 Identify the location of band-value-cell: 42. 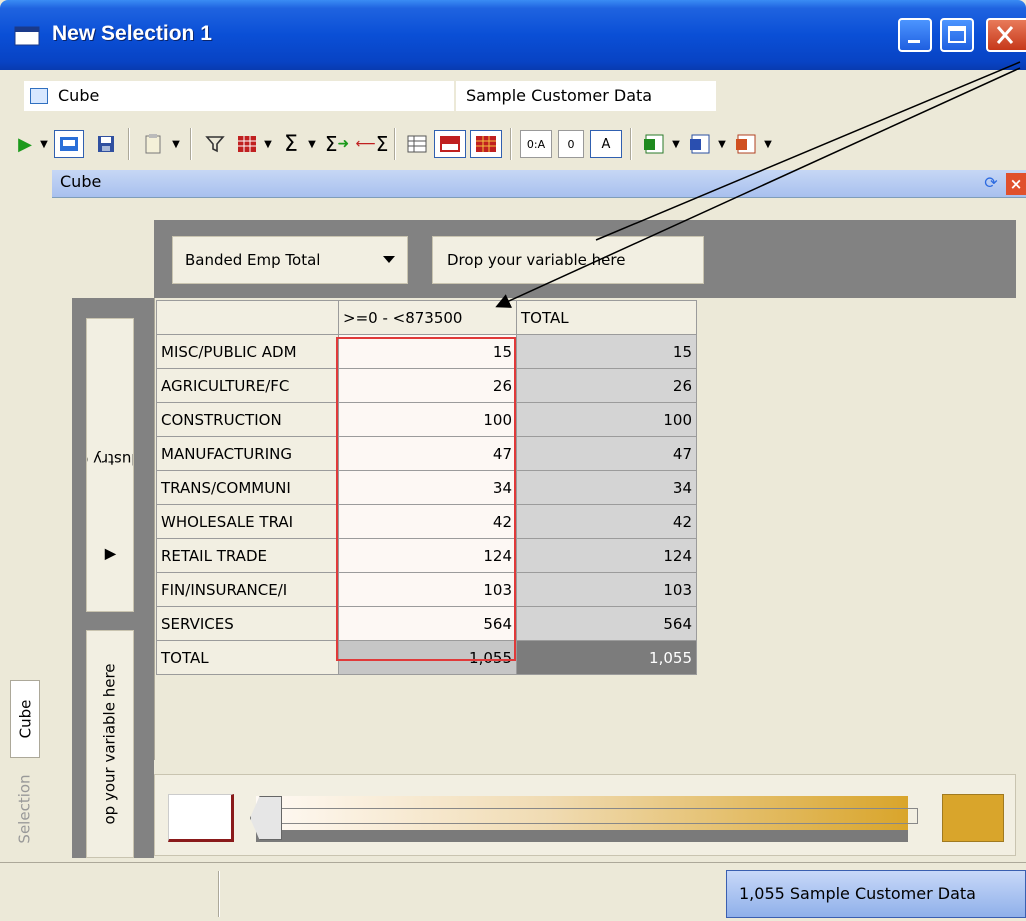
(427, 521).